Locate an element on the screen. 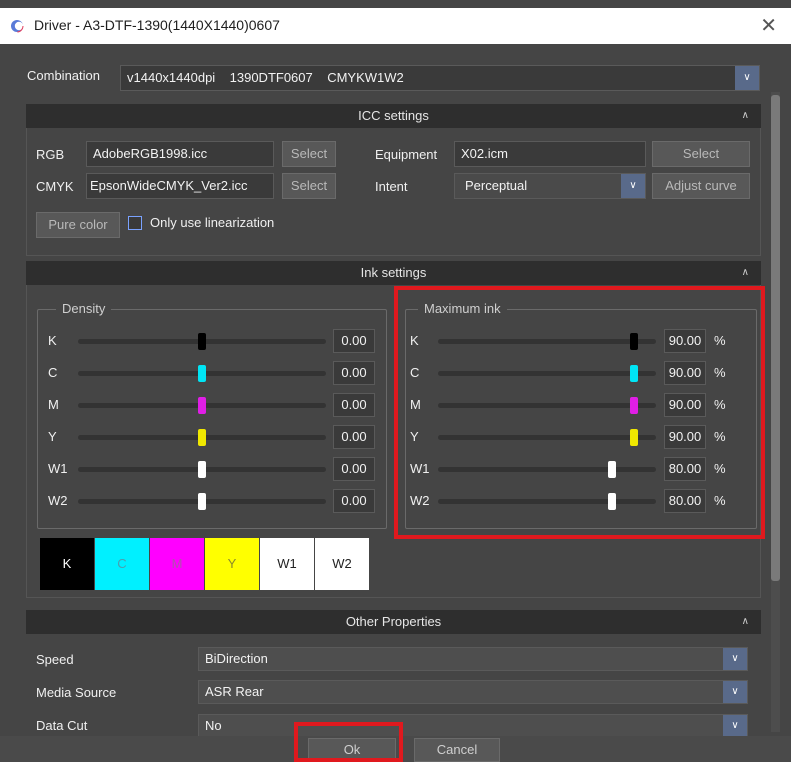  color-swatch: W1 is located at coordinates (287, 564).